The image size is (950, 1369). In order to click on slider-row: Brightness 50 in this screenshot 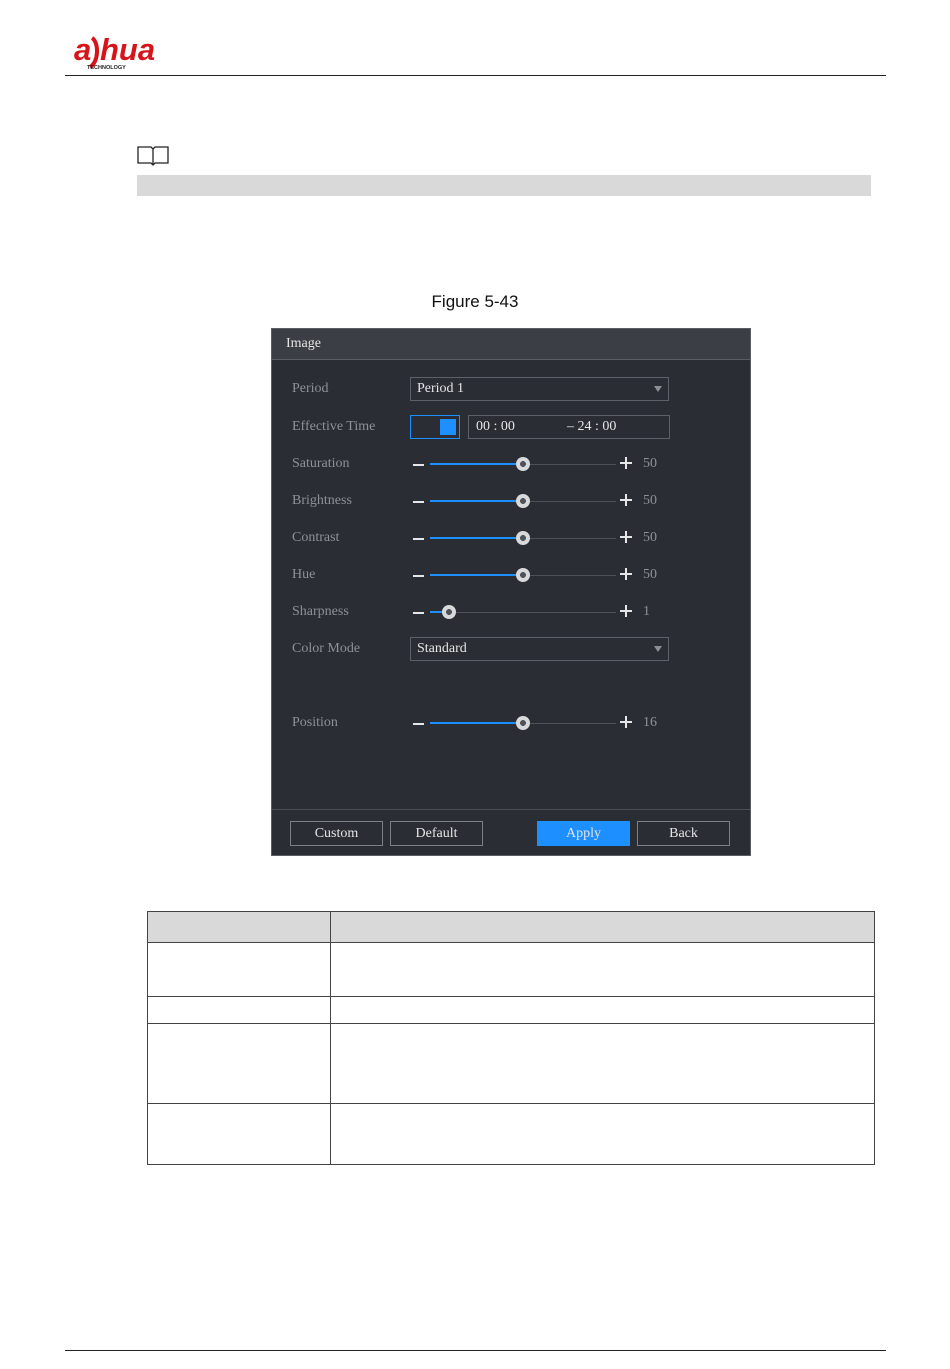, I will do `click(511, 502)`.